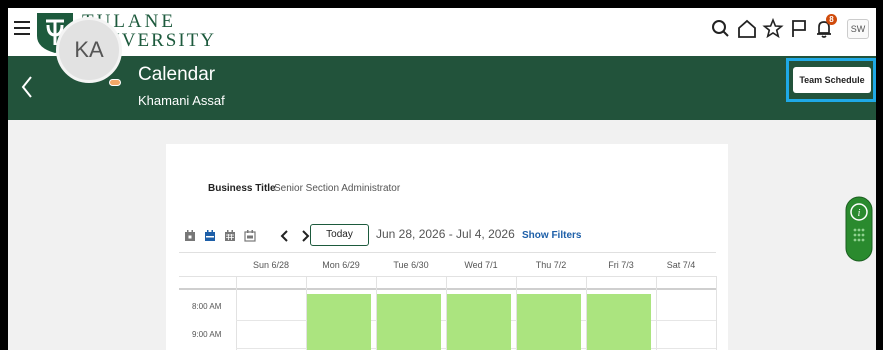 The image size is (883, 350). Describe the element at coordinates (445, 234) in the screenshot. I see `date-range-label: Jun 28, 2026 - Jul 4, 2026` at that location.